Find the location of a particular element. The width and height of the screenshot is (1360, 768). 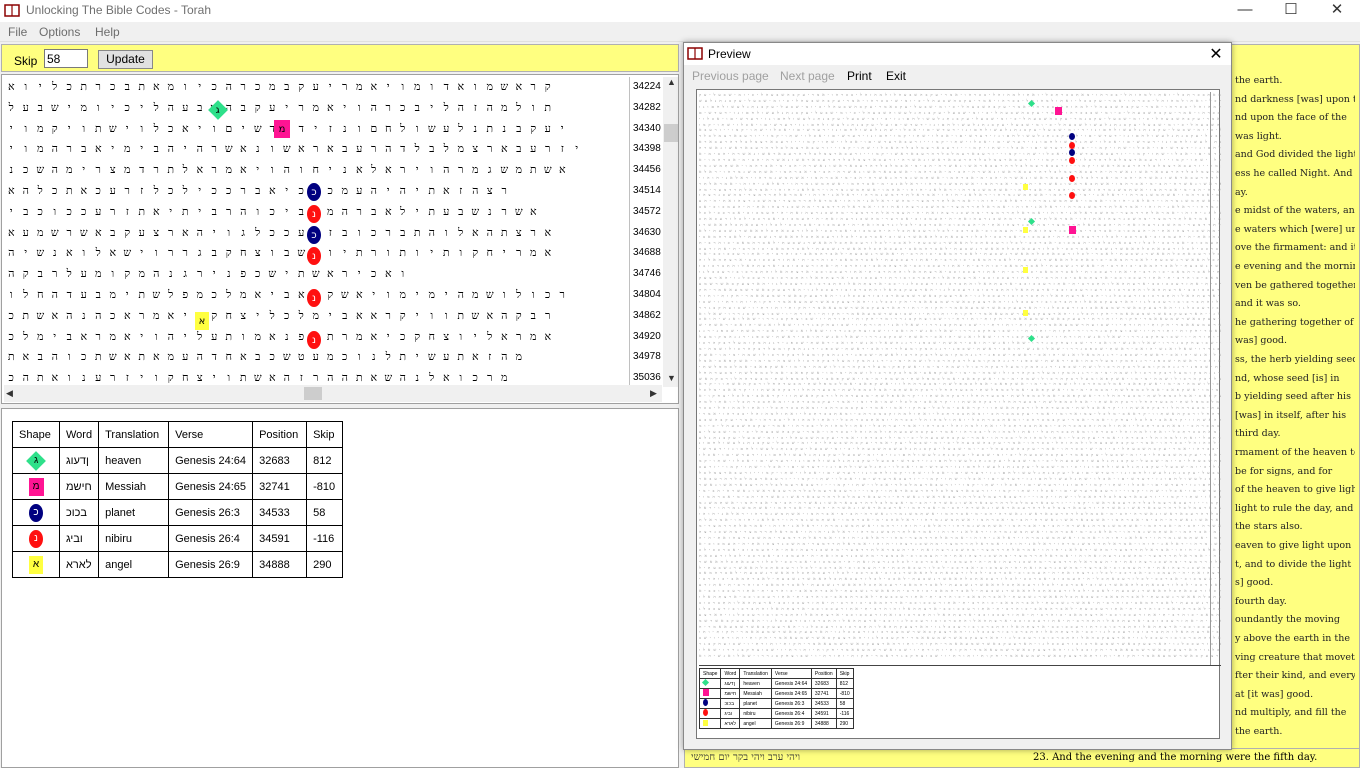

grid-letter: ם is located at coordinates (229, 129).